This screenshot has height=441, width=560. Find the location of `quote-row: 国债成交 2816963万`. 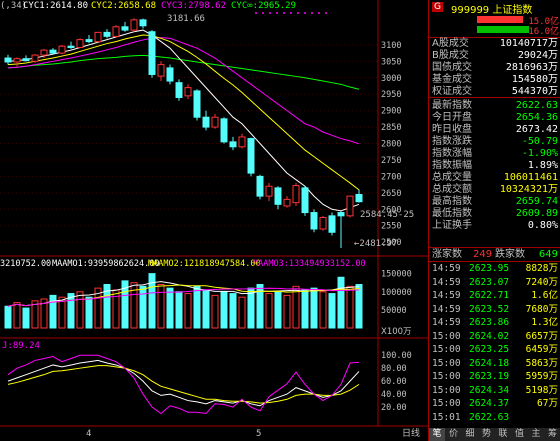

quote-row: 国债成交 2816963万 is located at coordinates (494, 67).